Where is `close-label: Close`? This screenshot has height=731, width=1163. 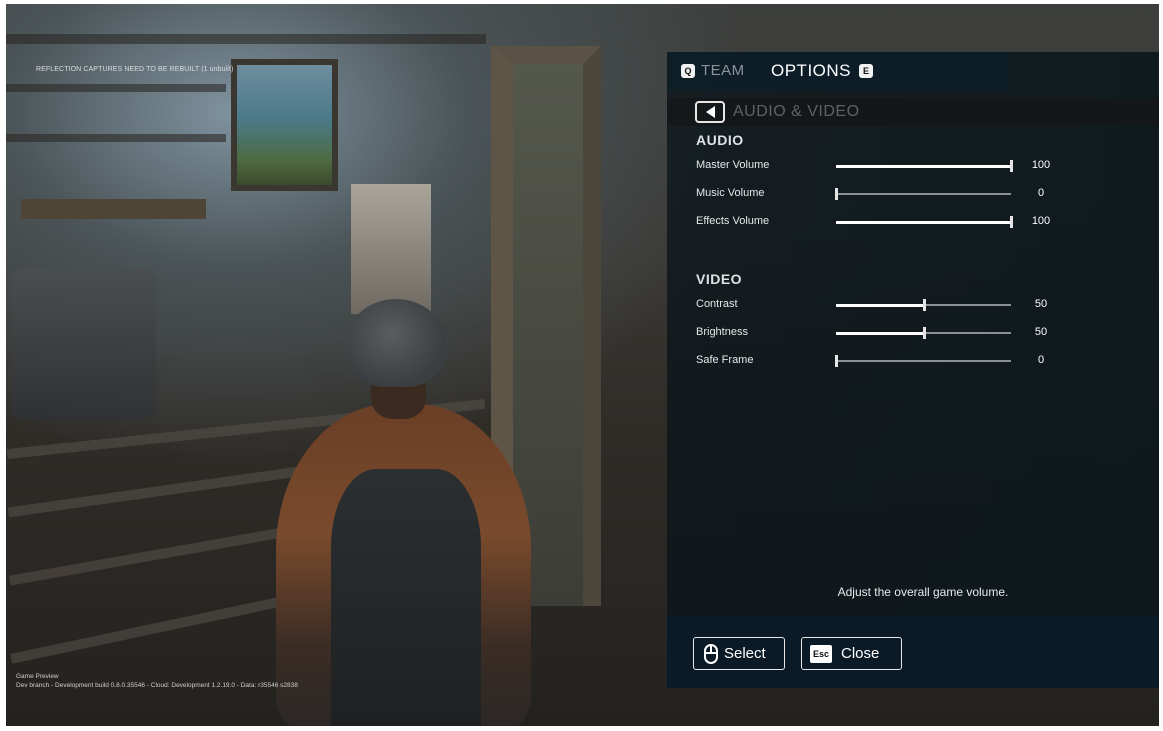 close-label: Close is located at coordinates (860, 653).